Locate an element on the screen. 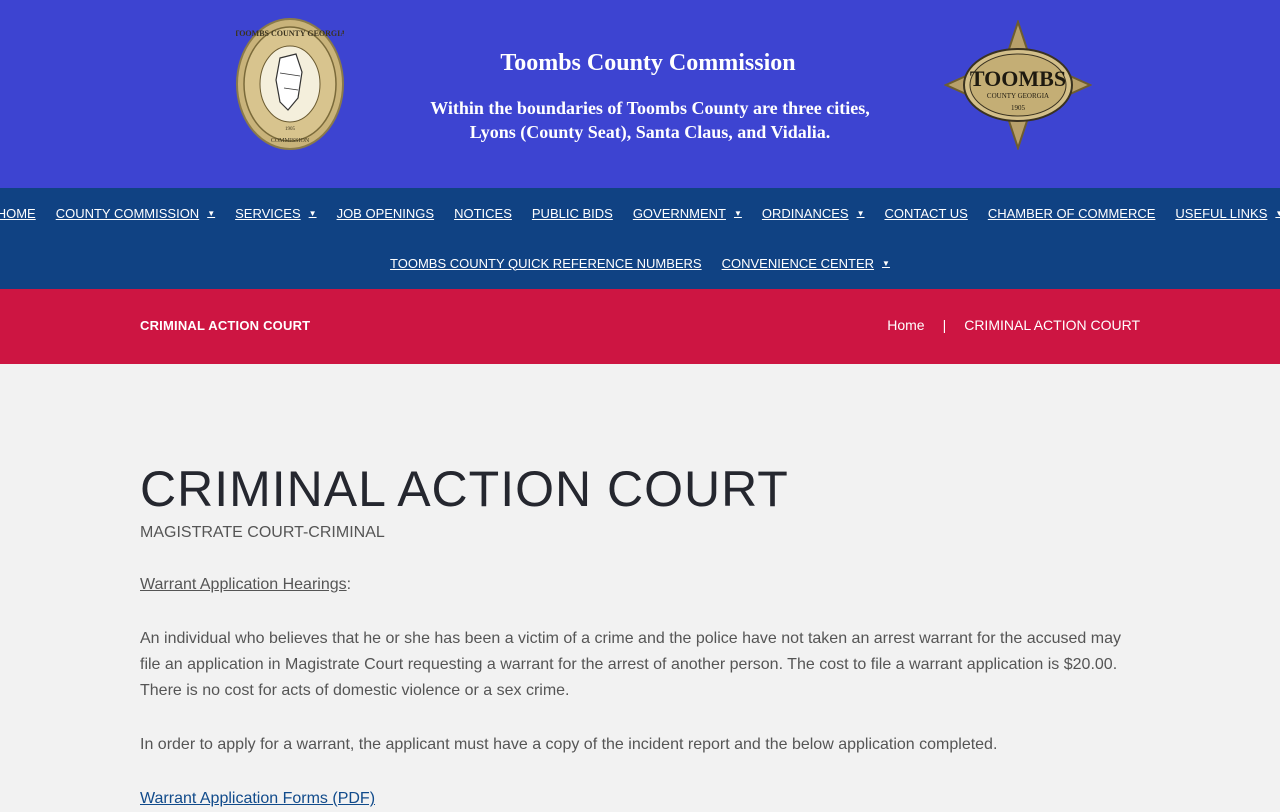 The width and height of the screenshot is (1280, 812). nav-item-label: PUBLIC BIDS is located at coordinates (572, 213).